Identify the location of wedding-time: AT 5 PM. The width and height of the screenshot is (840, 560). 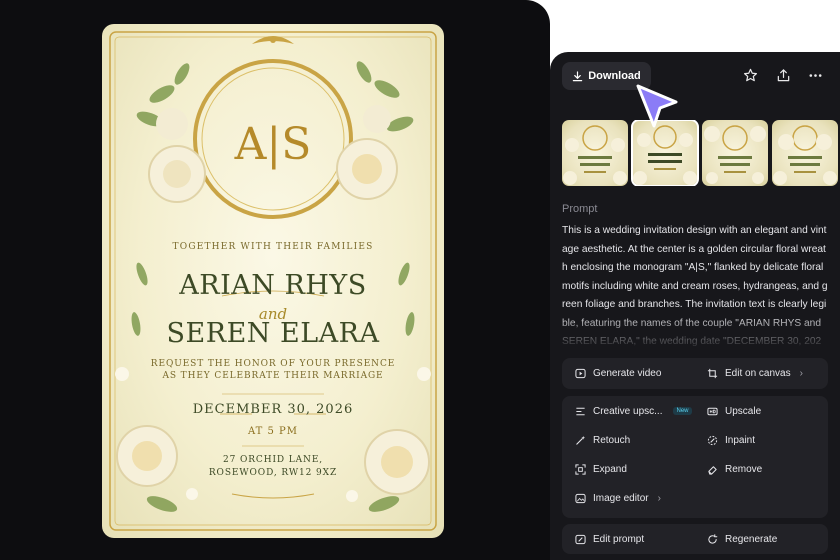
(273, 431).